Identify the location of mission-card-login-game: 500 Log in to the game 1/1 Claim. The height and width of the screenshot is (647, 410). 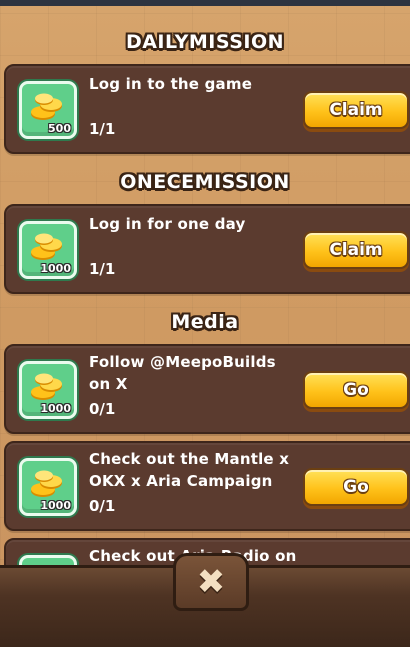
(207, 109).